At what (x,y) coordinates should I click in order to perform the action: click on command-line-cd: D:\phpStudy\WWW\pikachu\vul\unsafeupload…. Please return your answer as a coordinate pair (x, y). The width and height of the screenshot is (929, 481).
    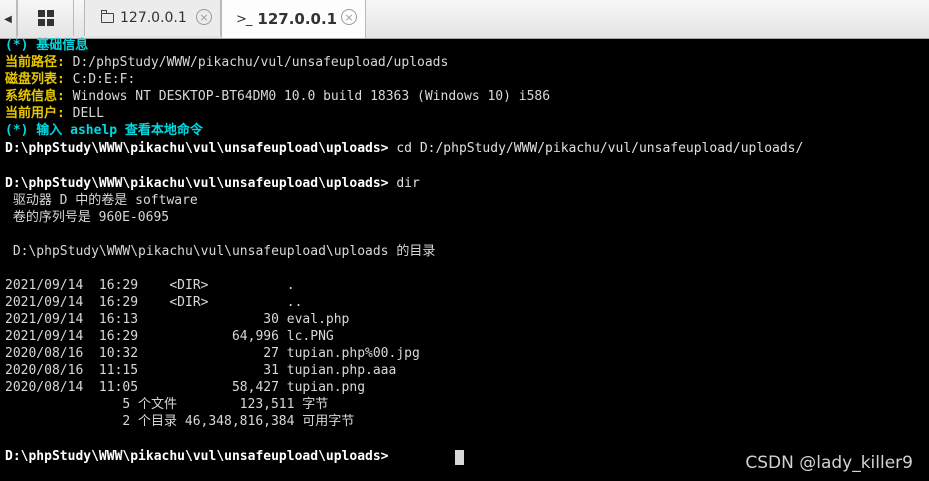
    Looking at the image, I should click on (404, 148).